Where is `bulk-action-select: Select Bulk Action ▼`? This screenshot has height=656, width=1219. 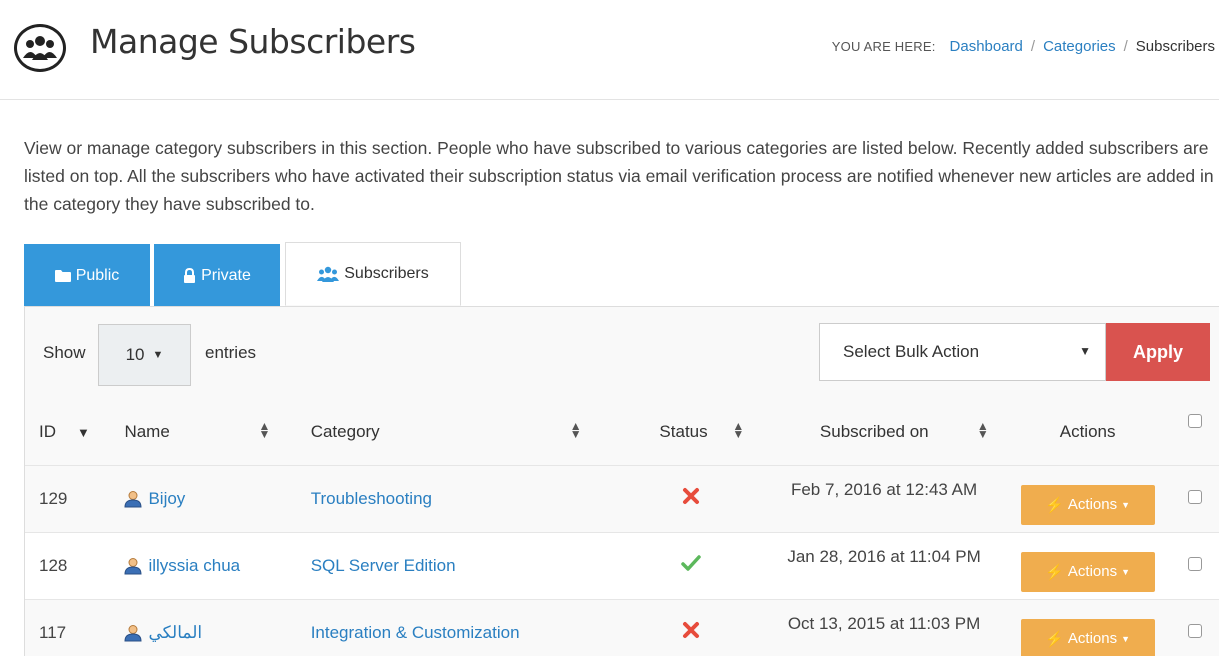 bulk-action-select: Select Bulk Action ▼ is located at coordinates (962, 352).